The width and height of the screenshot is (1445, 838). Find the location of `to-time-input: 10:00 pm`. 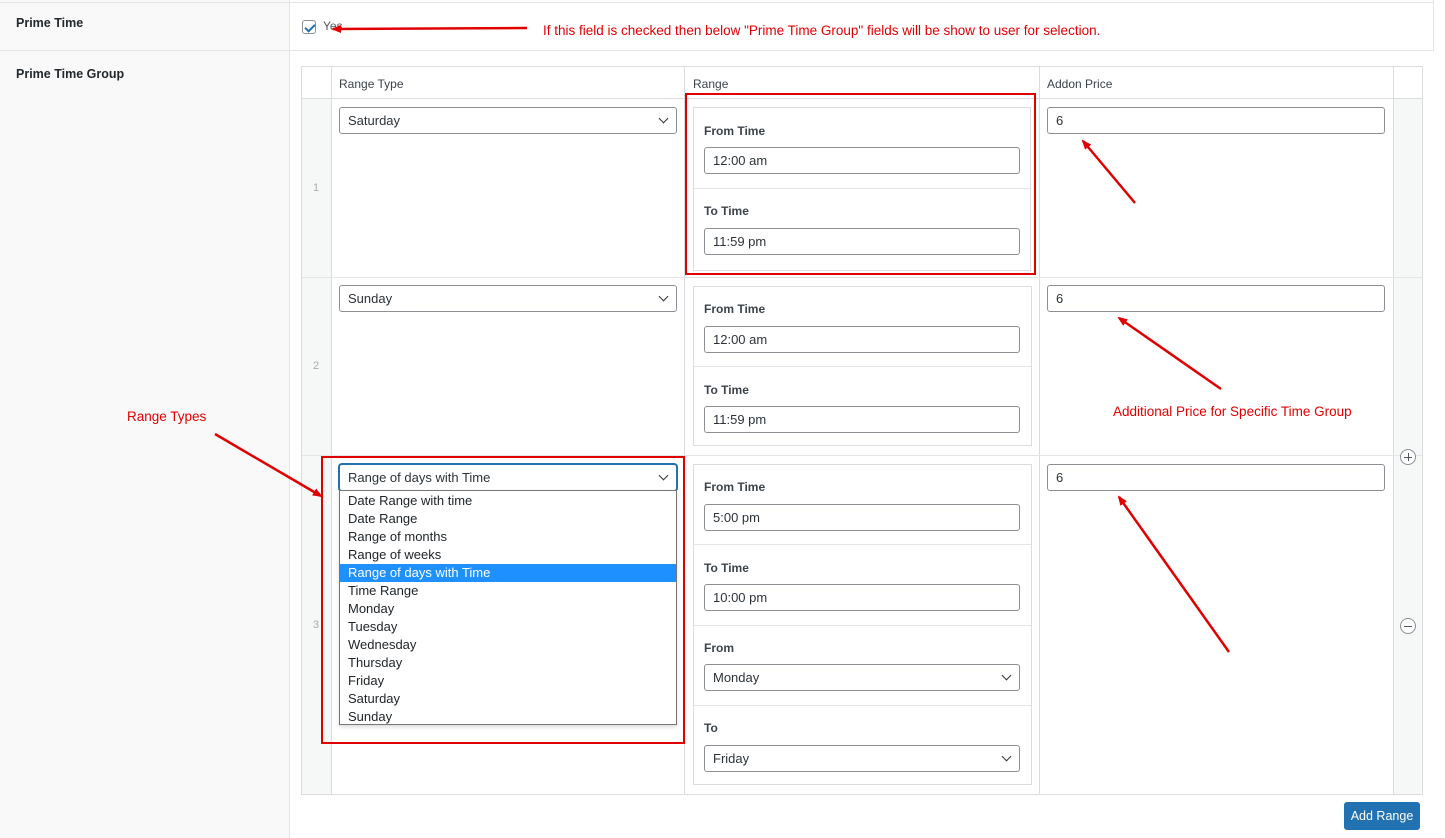

to-time-input: 10:00 pm is located at coordinates (862, 597).